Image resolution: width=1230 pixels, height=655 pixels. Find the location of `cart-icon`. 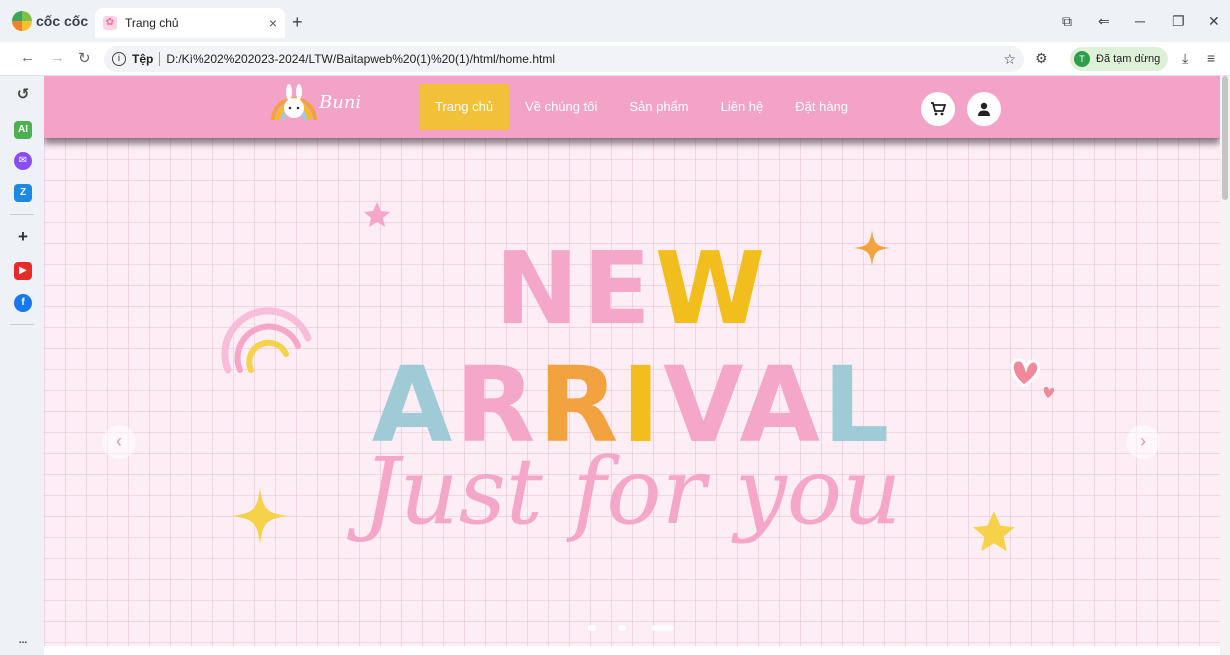

cart-icon is located at coordinates (938, 109).